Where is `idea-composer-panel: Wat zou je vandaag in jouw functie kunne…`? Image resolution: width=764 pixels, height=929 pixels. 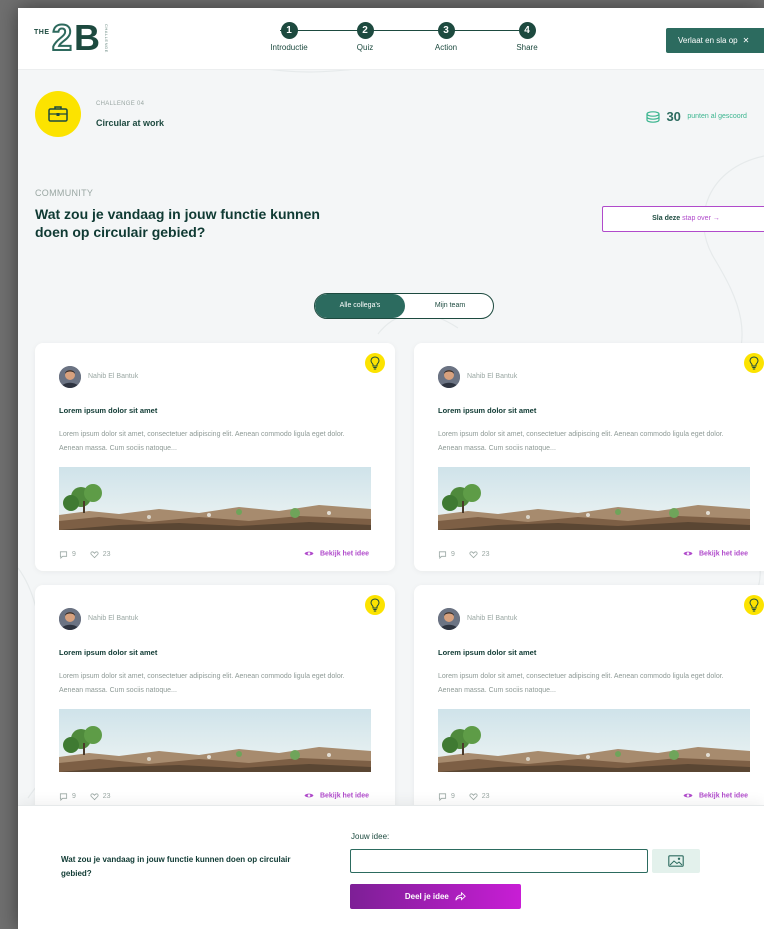 idea-composer-panel: Wat zou je vandaag in jouw functie kunne… is located at coordinates (391, 867).